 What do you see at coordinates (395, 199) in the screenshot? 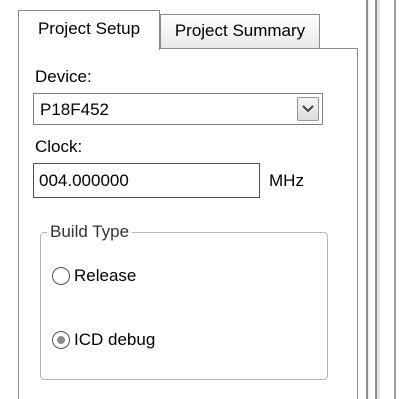
I see `panel-edge` at bounding box center [395, 199].